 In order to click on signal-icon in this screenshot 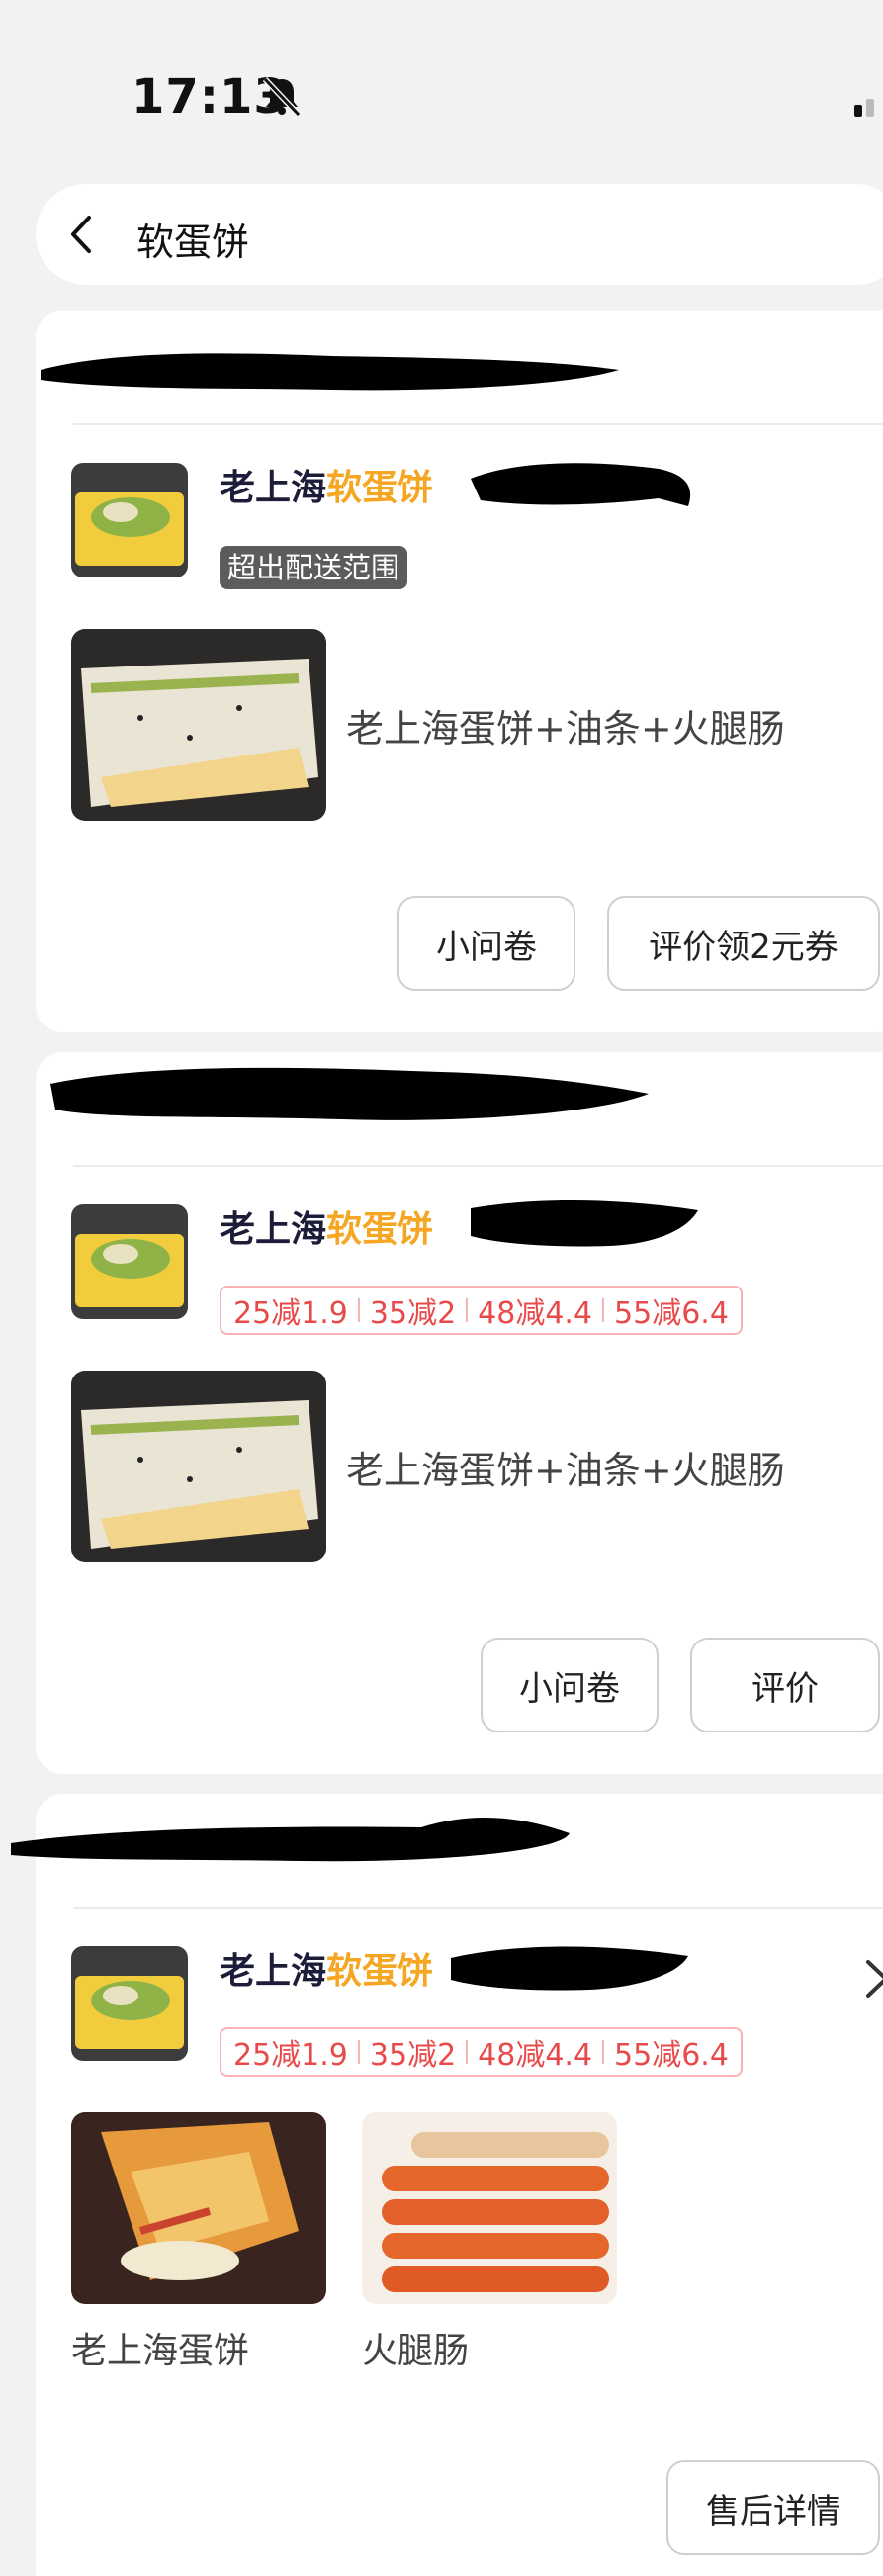, I will do `click(864, 108)`.